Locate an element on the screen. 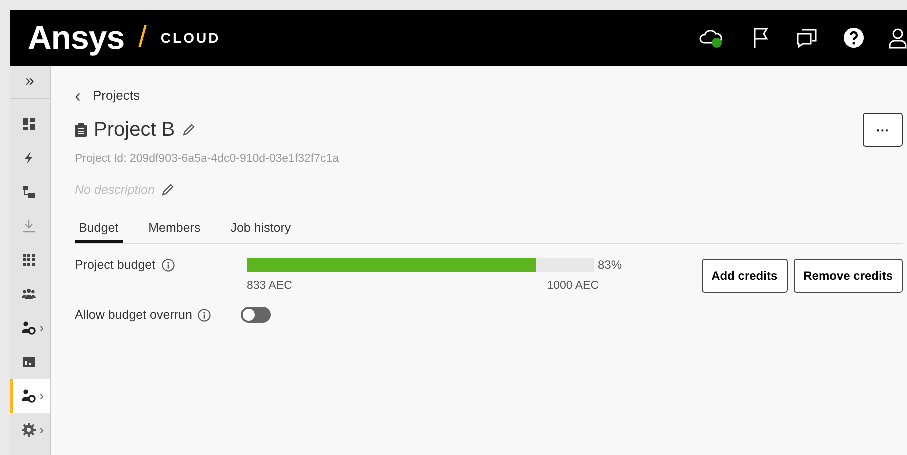 The image size is (907, 455). tab: Job history is located at coordinates (261, 230).